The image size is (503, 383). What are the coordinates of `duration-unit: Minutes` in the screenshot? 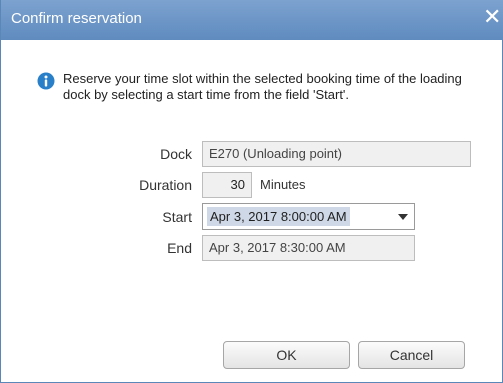 It's located at (283, 184).